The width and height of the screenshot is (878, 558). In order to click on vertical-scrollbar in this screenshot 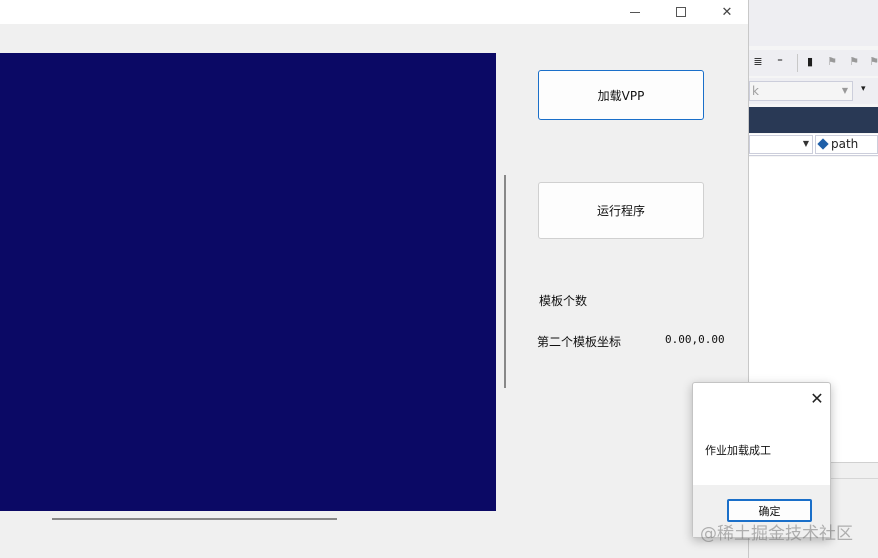, I will do `click(505, 281)`.